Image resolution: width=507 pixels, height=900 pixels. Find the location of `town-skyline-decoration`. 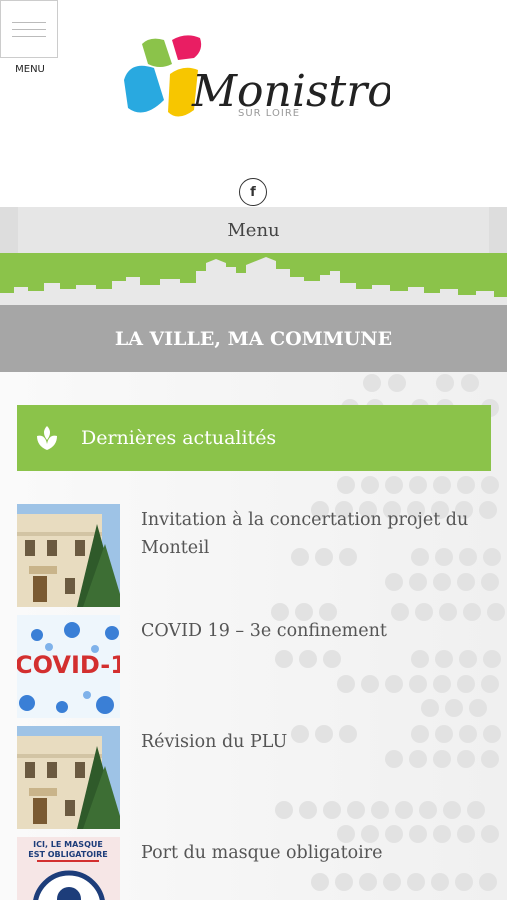

town-skyline-decoration is located at coordinates (253, 279).